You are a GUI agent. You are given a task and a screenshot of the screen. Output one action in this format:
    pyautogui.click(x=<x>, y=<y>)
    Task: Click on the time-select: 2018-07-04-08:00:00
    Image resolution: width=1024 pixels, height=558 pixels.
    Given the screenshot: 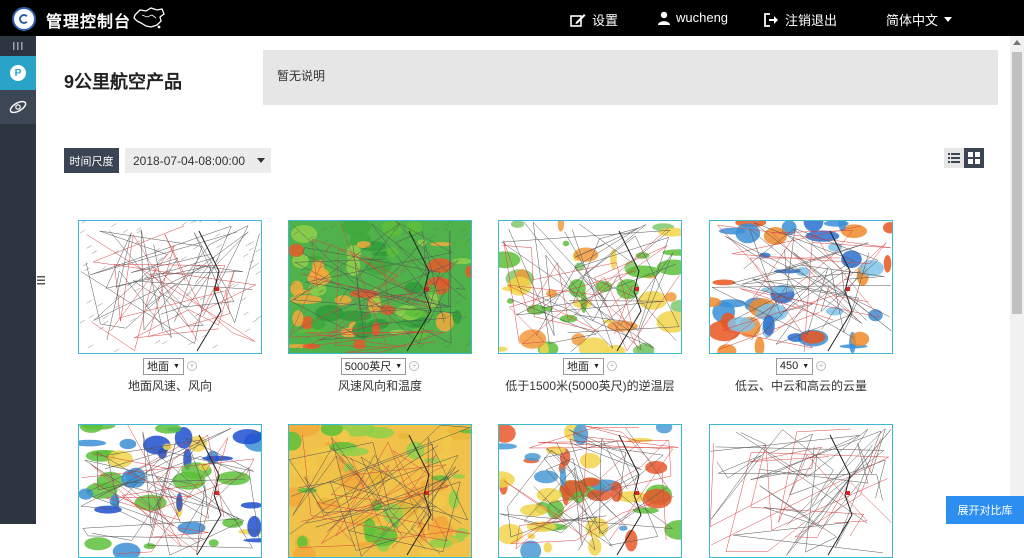 What is the action you would take?
    pyautogui.click(x=198, y=160)
    